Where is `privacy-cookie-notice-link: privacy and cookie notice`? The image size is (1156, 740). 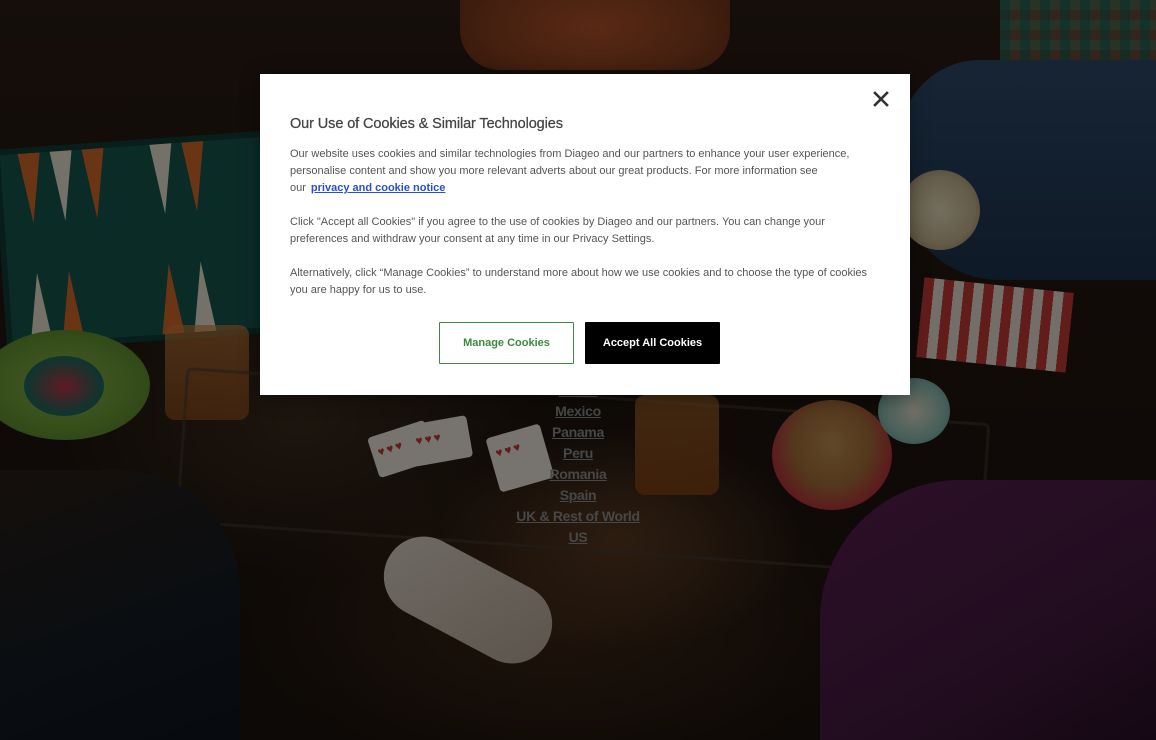
privacy-cookie-notice-link: privacy and cookie notice is located at coordinates (378, 188).